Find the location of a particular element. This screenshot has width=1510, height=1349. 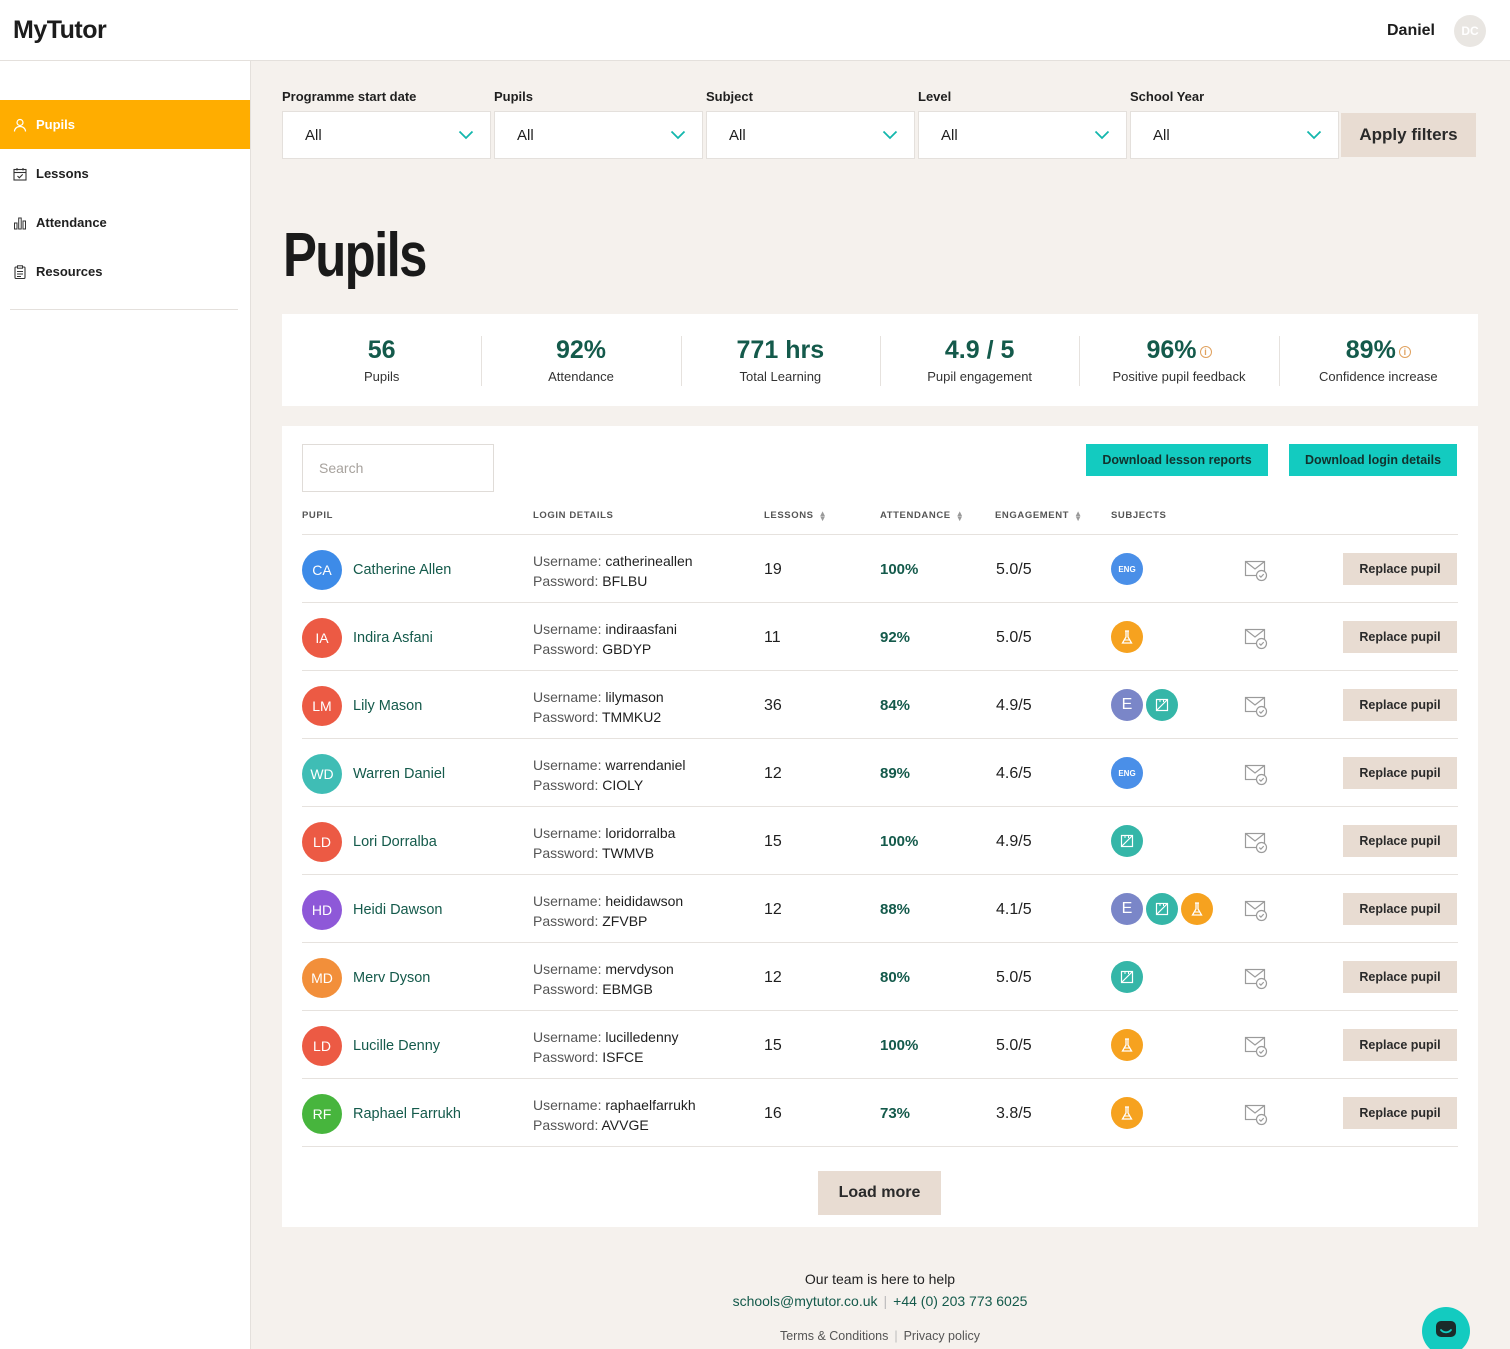

password-line: Password: AVVGE is located at coordinates (614, 1125).